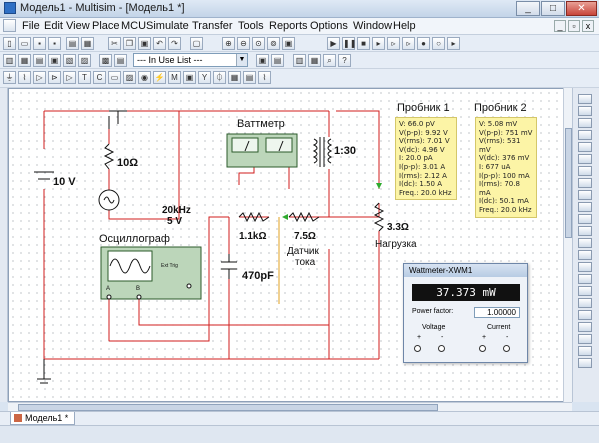 The height and width of the screenshot is (443, 599). I want to click on analog-icon: ▷, so click(69, 77).